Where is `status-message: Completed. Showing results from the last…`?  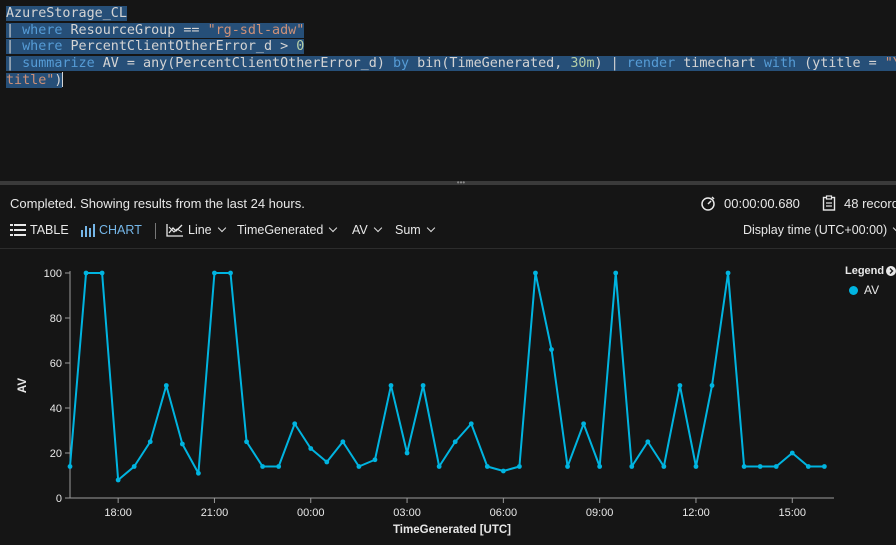 status-message: Completed. Showing results from the last… is located at coordinates (157, 203).